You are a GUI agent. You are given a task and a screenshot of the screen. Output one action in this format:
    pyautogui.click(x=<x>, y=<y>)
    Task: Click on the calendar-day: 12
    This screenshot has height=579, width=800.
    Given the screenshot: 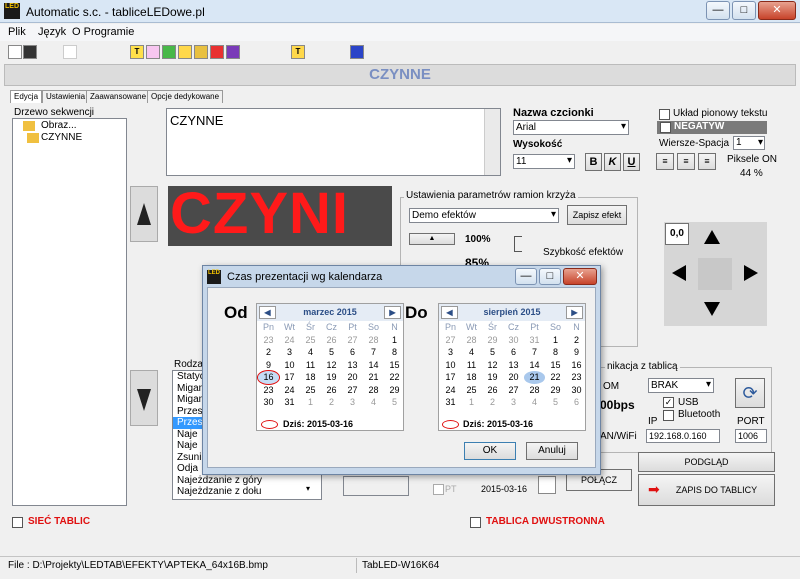 What is the action you would take?
    pyautogui.click(x=492, y=365)
    